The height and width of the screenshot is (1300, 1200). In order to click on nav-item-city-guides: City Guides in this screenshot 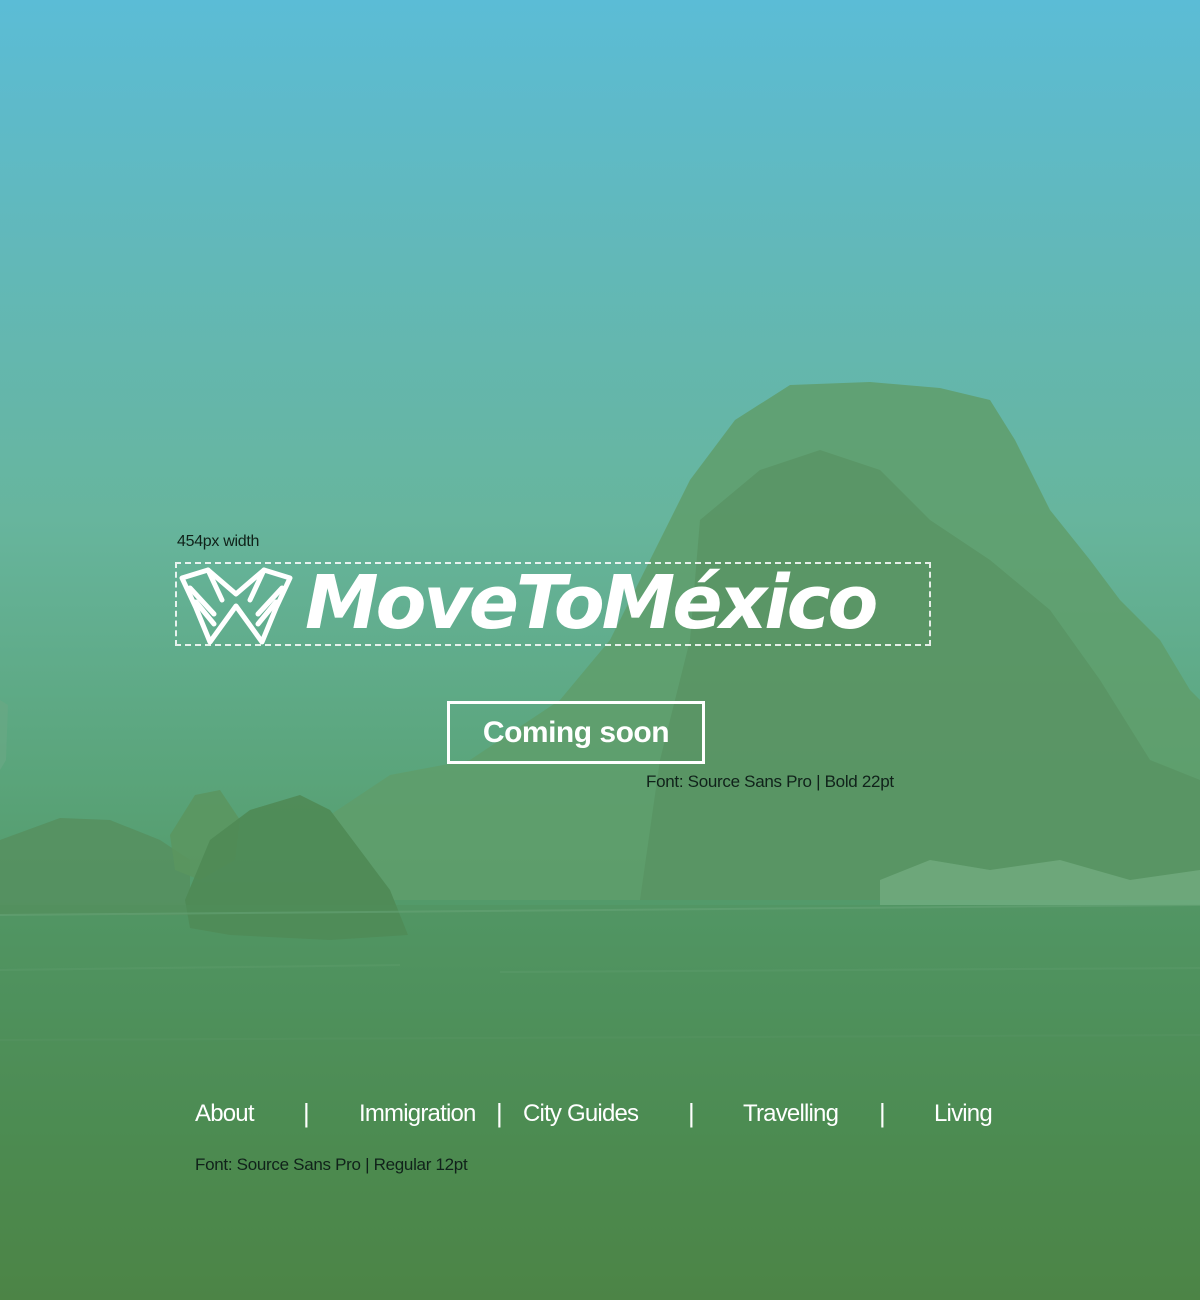, I will do `click(581, 1114)`.